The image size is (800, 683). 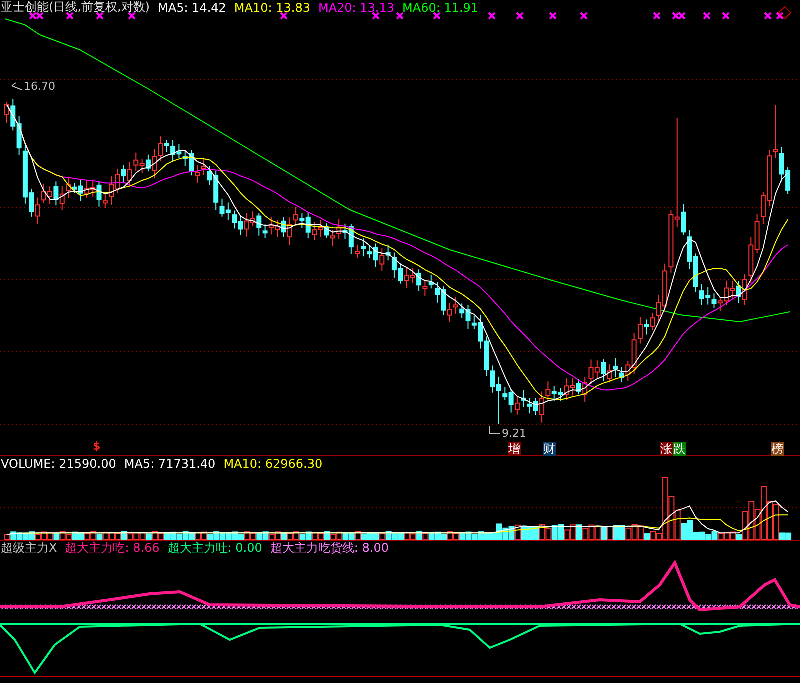 I want to click on indicator-reading: 超级主力X, so click(x=29, y=549).